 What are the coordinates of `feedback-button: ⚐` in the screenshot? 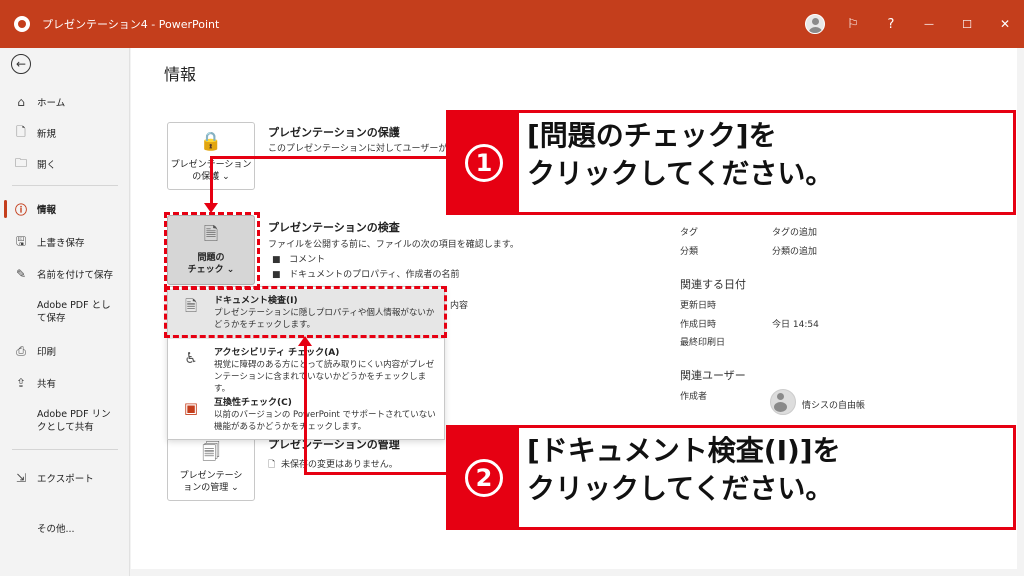 It's located at (853, 24).